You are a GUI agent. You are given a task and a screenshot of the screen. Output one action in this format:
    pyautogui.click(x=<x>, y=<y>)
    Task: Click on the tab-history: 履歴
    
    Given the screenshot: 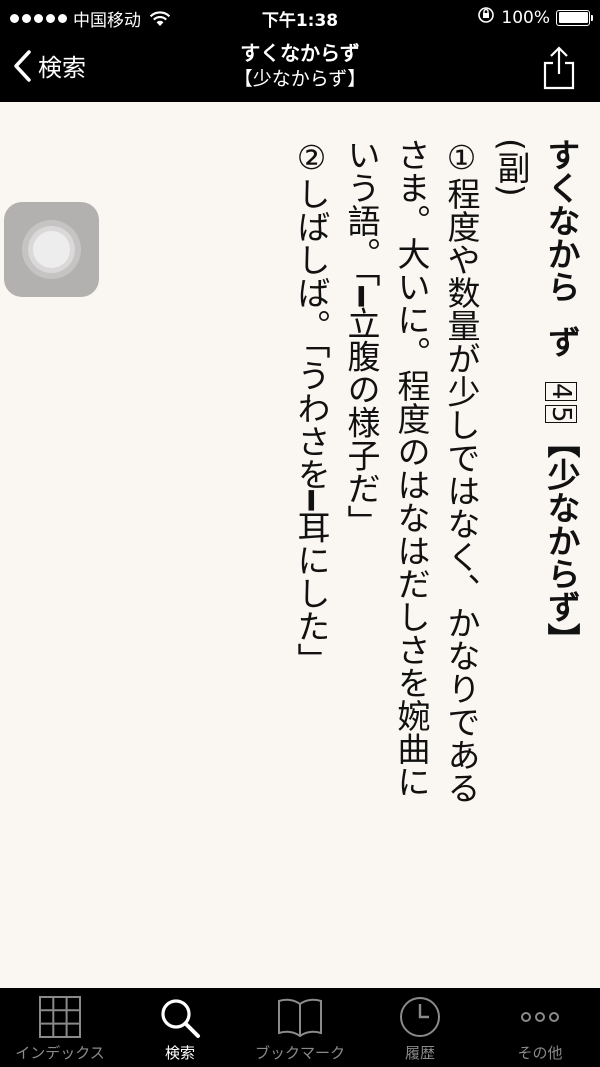 What is the action you would take?
    pyautogui.click(x=420, y=1027)
    